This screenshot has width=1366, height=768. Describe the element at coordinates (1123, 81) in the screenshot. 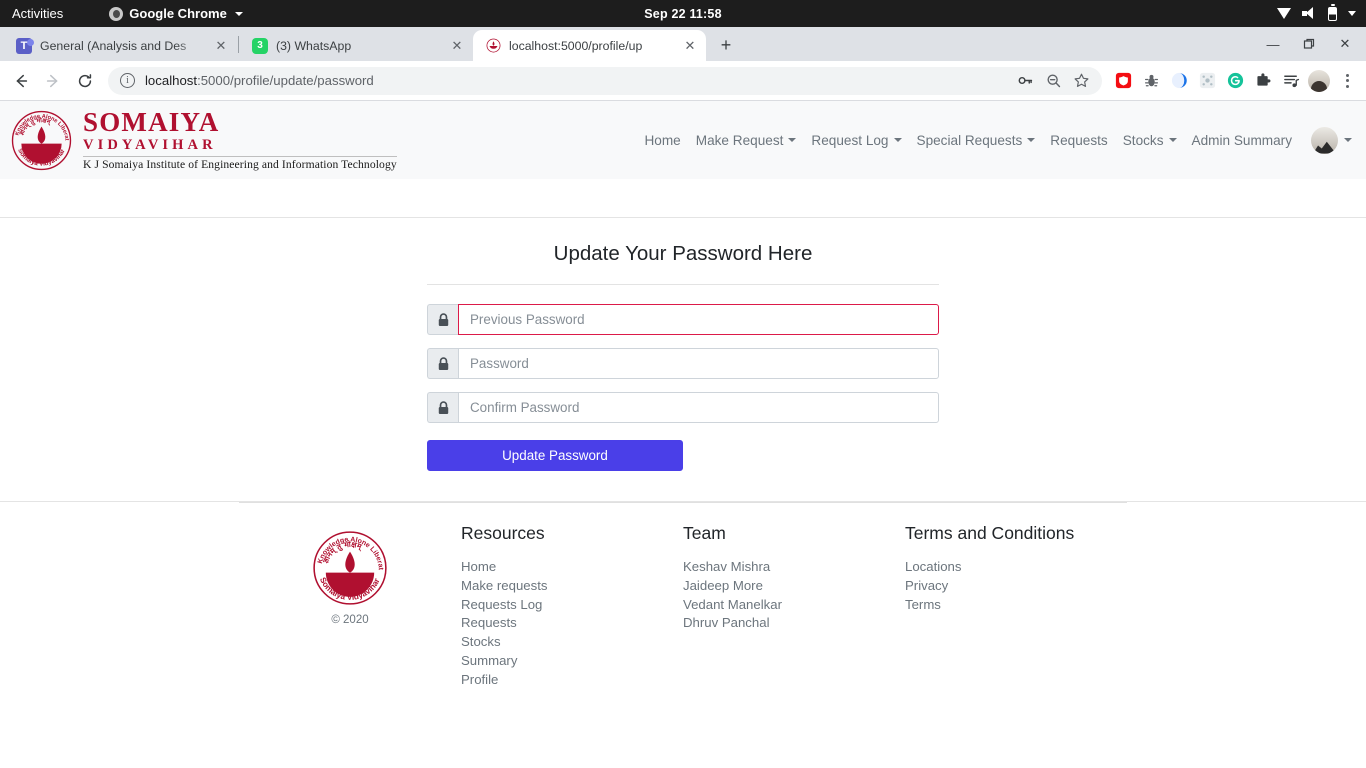

I see `adblock-icon` at that location.